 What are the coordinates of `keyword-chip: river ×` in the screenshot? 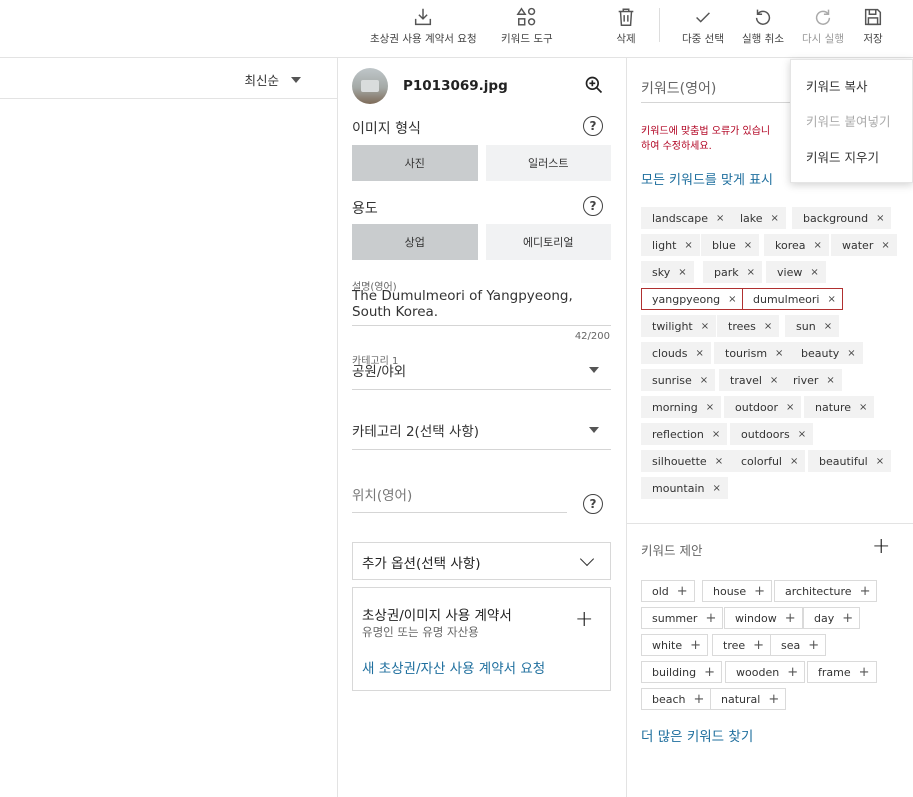 It's located at (812, 380).